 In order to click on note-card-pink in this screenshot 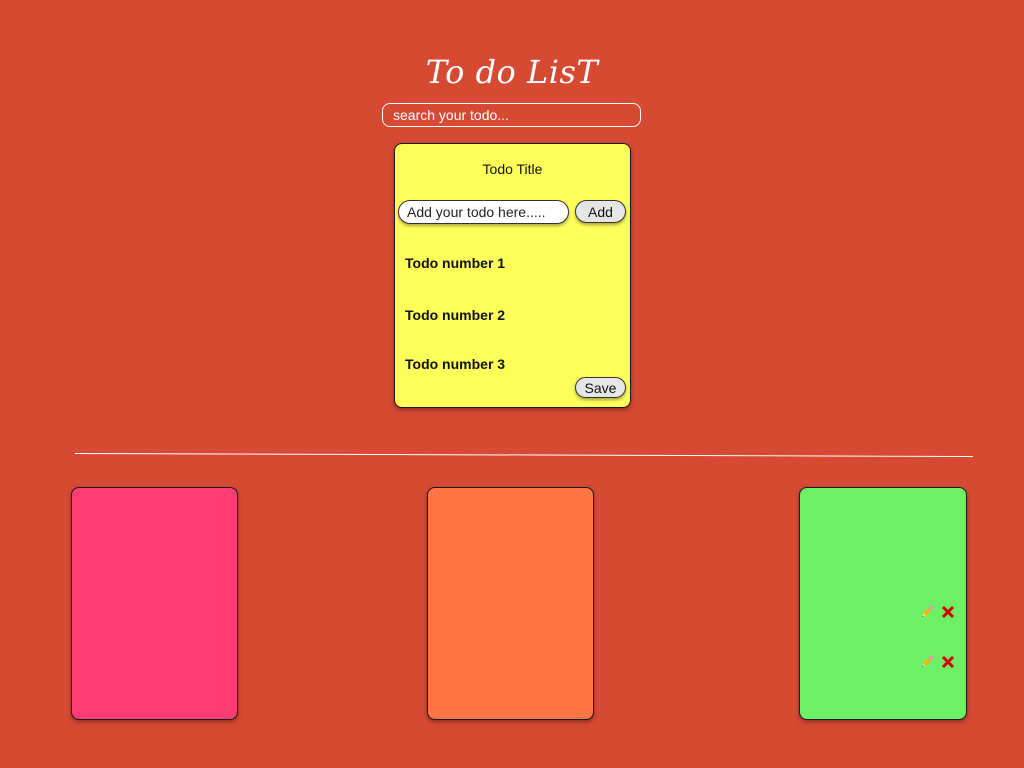, I will do `click(154, 603)`.